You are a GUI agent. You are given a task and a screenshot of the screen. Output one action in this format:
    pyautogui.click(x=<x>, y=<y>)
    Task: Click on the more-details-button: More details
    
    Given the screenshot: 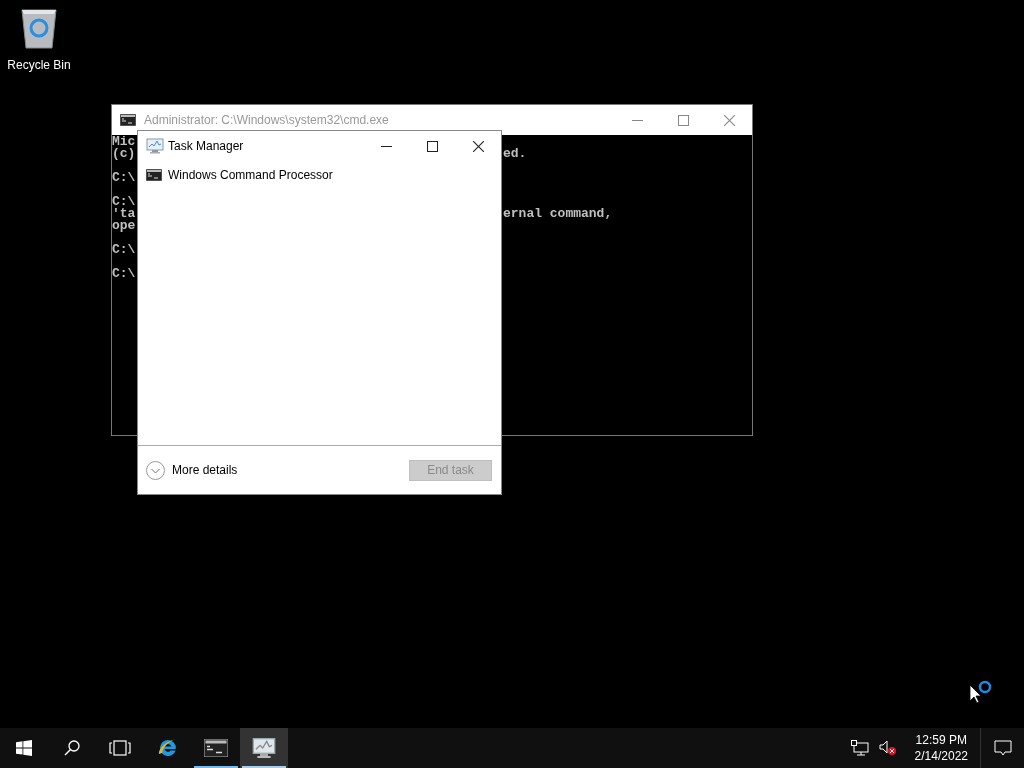 What is the action you would take?
    pyautogui.click(x=192, y=470)
    